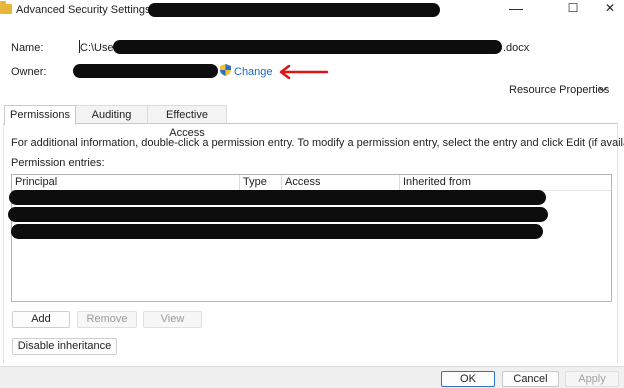  Describe the element at coordinates (516, 48) in the screenshot. I see `name-value-suffix: .docx` at that location.